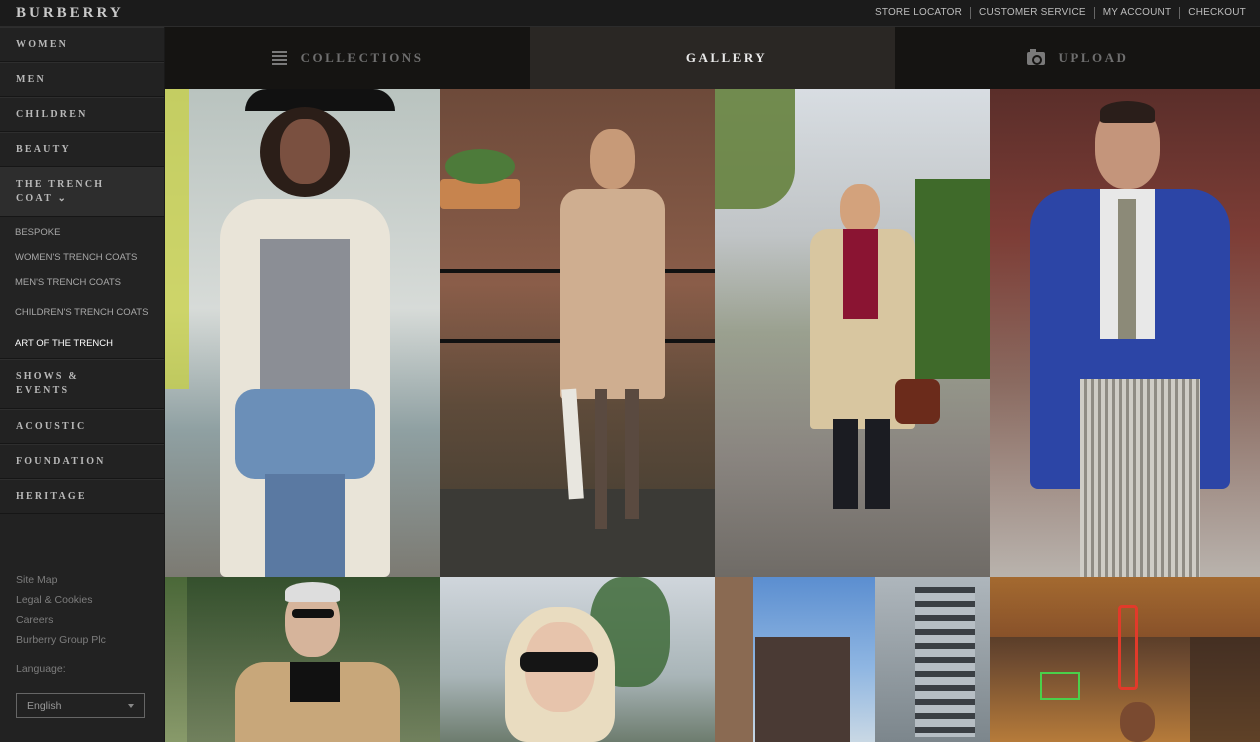  Describe the element at coordinates (82, 313) in the screenshot. I see `sub-childrens-trench: CHILDREN'S TRENCH COATS` at that location.